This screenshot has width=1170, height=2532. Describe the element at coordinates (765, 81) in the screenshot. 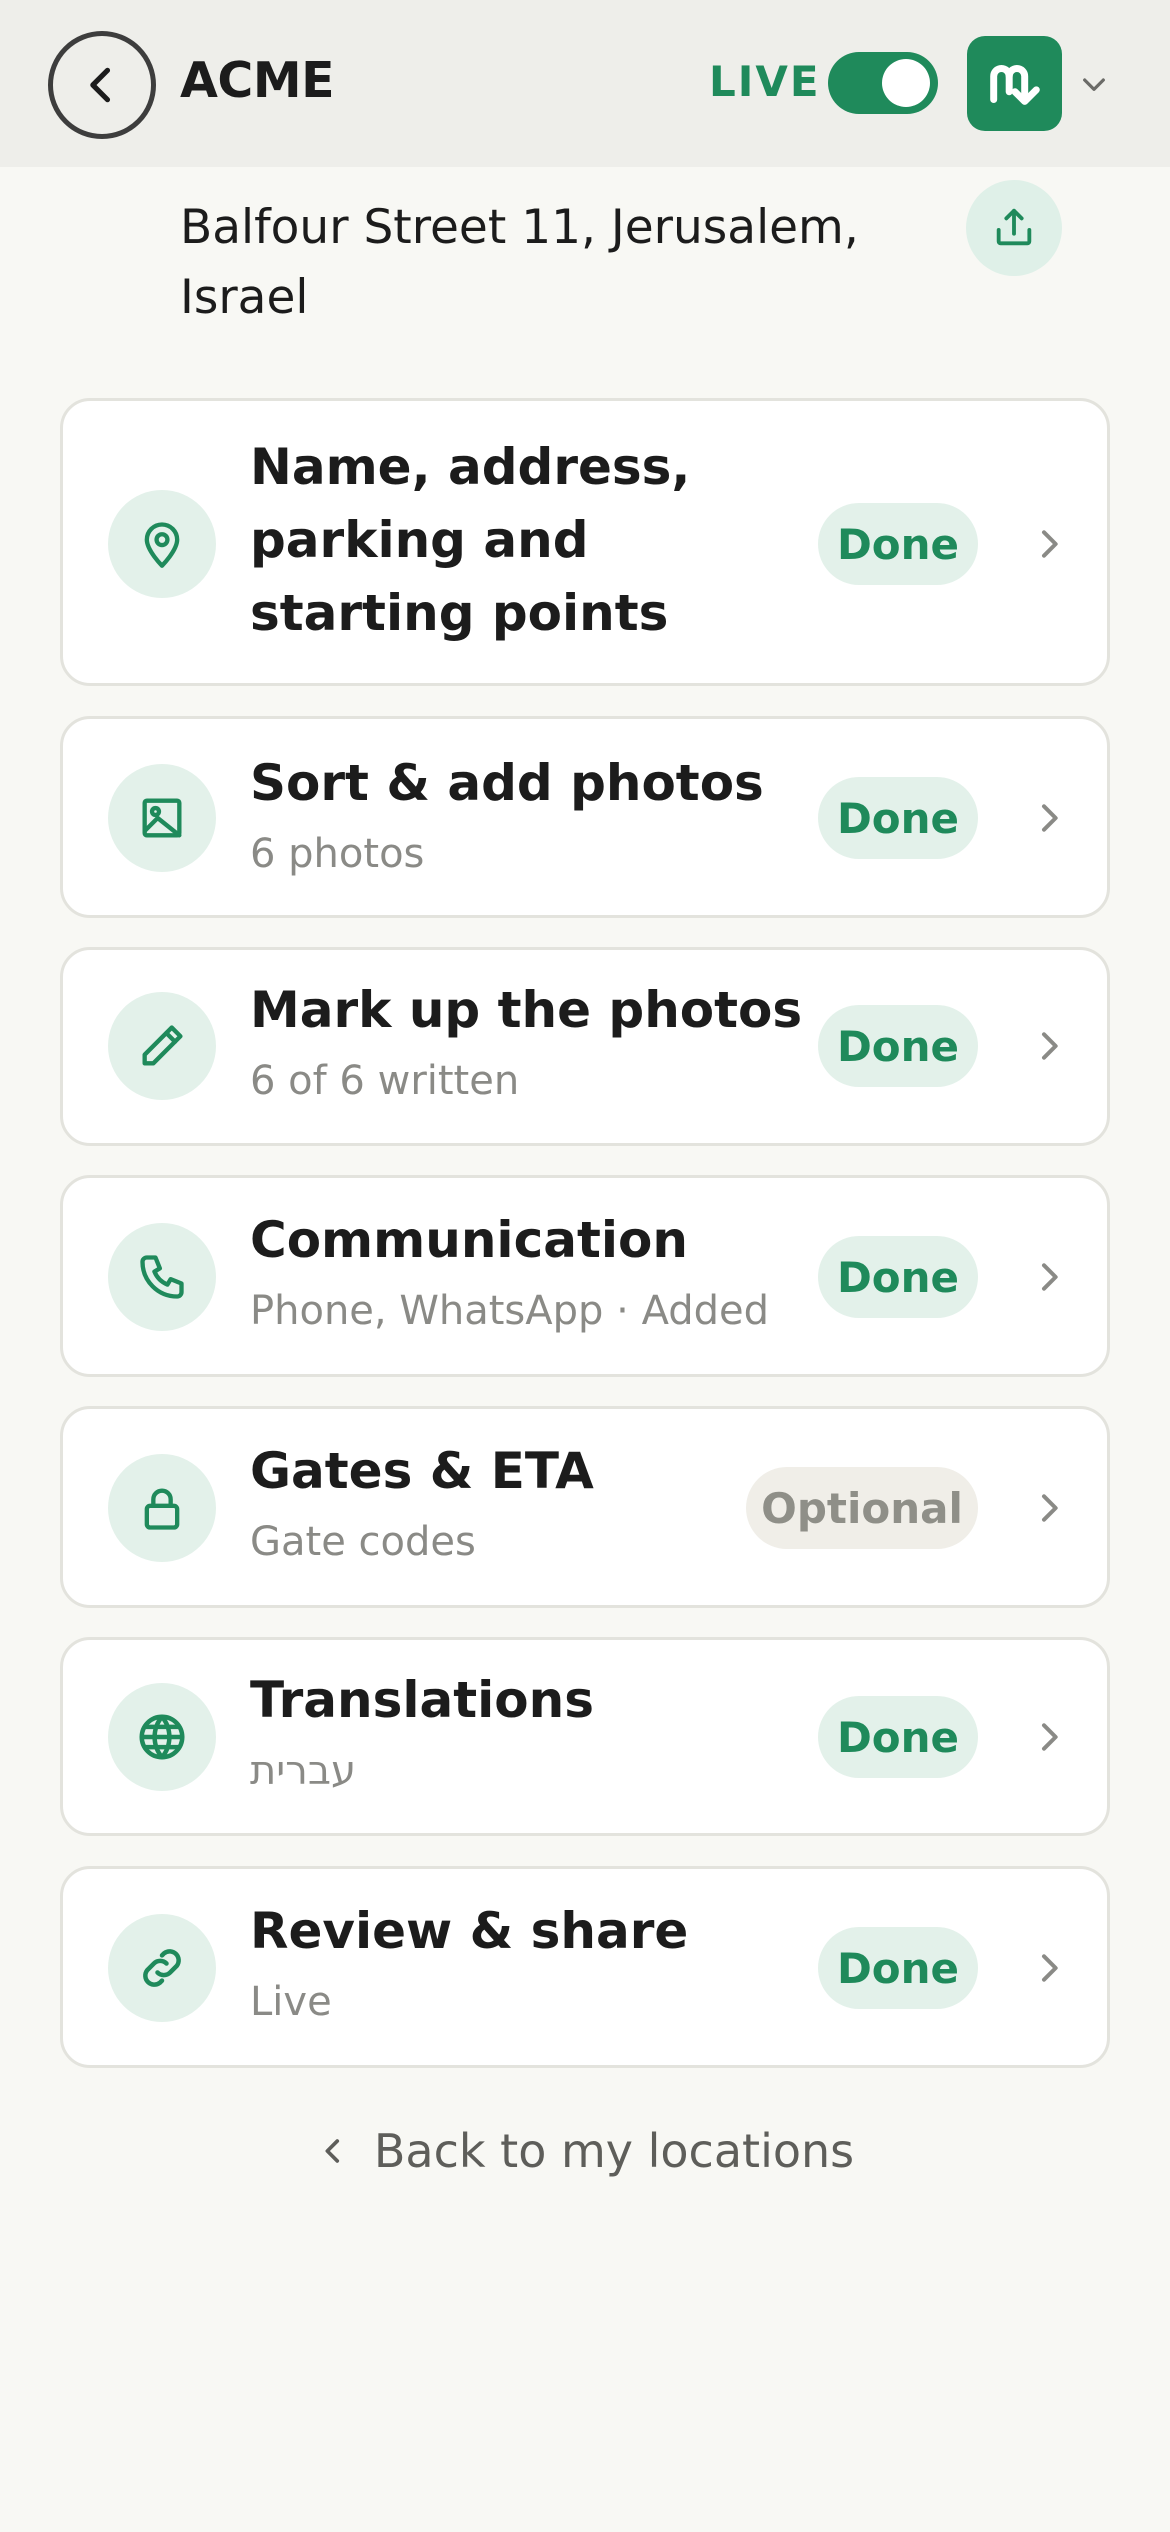

I see `live-label: LIVE` at that location.